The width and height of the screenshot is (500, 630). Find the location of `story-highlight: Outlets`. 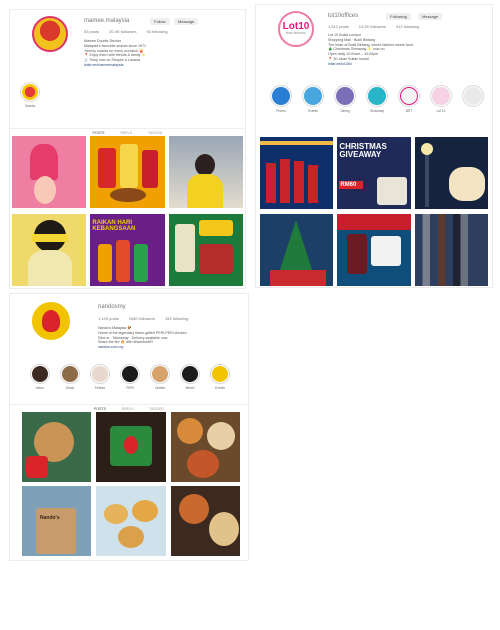

story-highlight: Outlets is located at coordinates (160, 377).